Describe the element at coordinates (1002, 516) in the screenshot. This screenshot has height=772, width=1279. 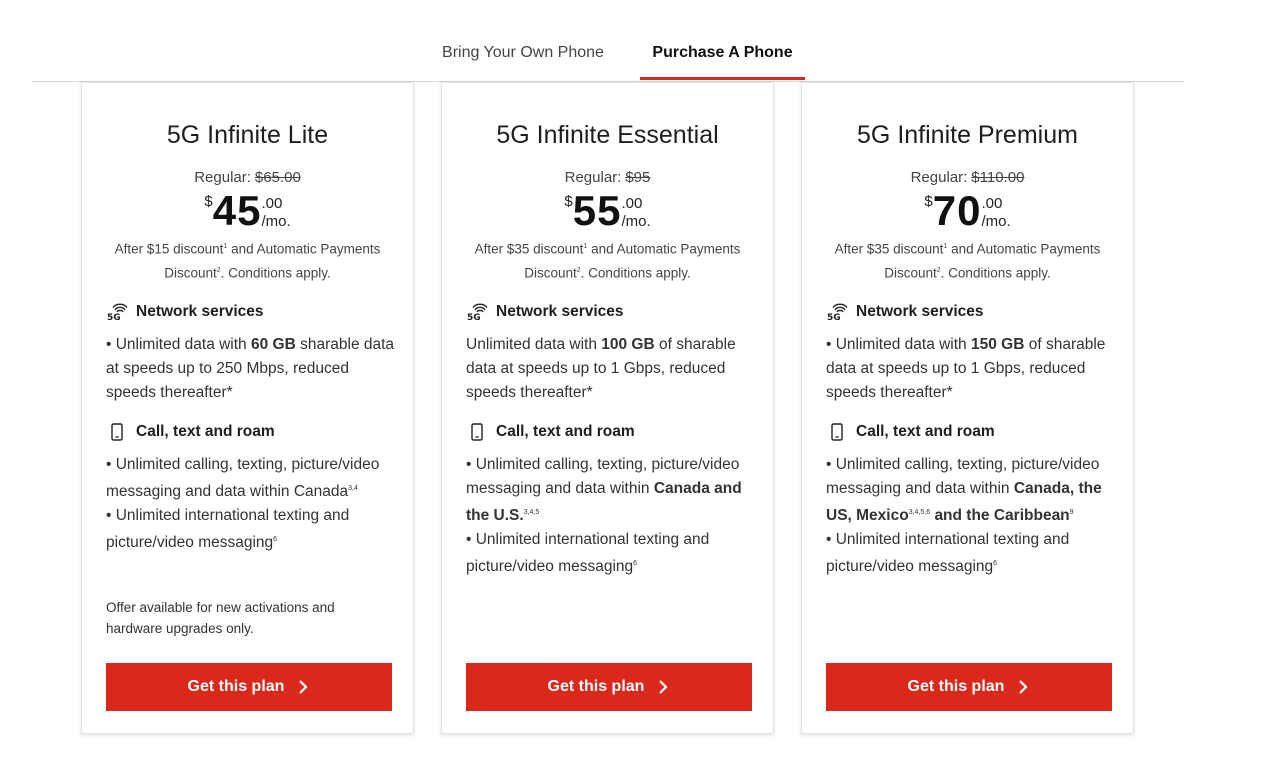
I see `calling-regions: and the Caribbean` at that location.